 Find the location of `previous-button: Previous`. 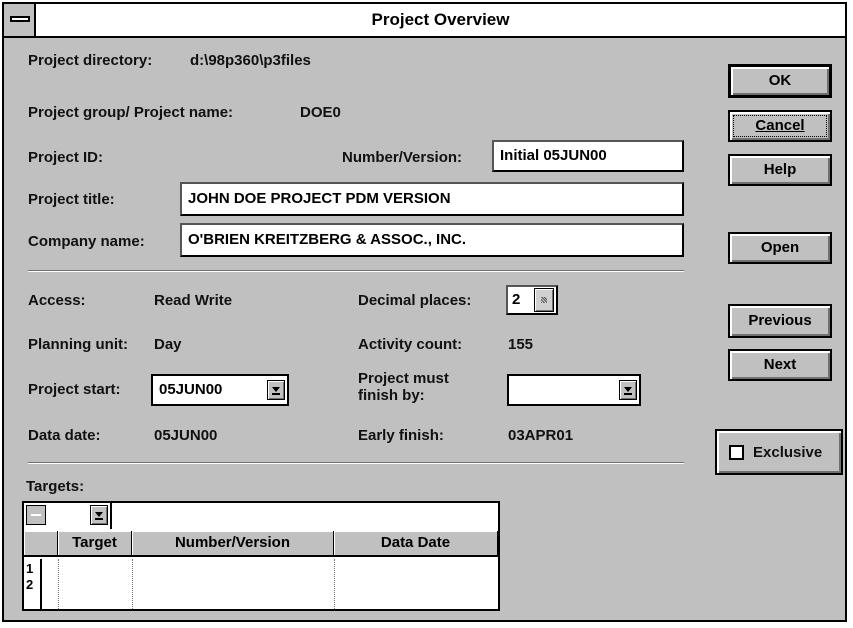

previous-button: Previous is located at coordinates (780, 321).